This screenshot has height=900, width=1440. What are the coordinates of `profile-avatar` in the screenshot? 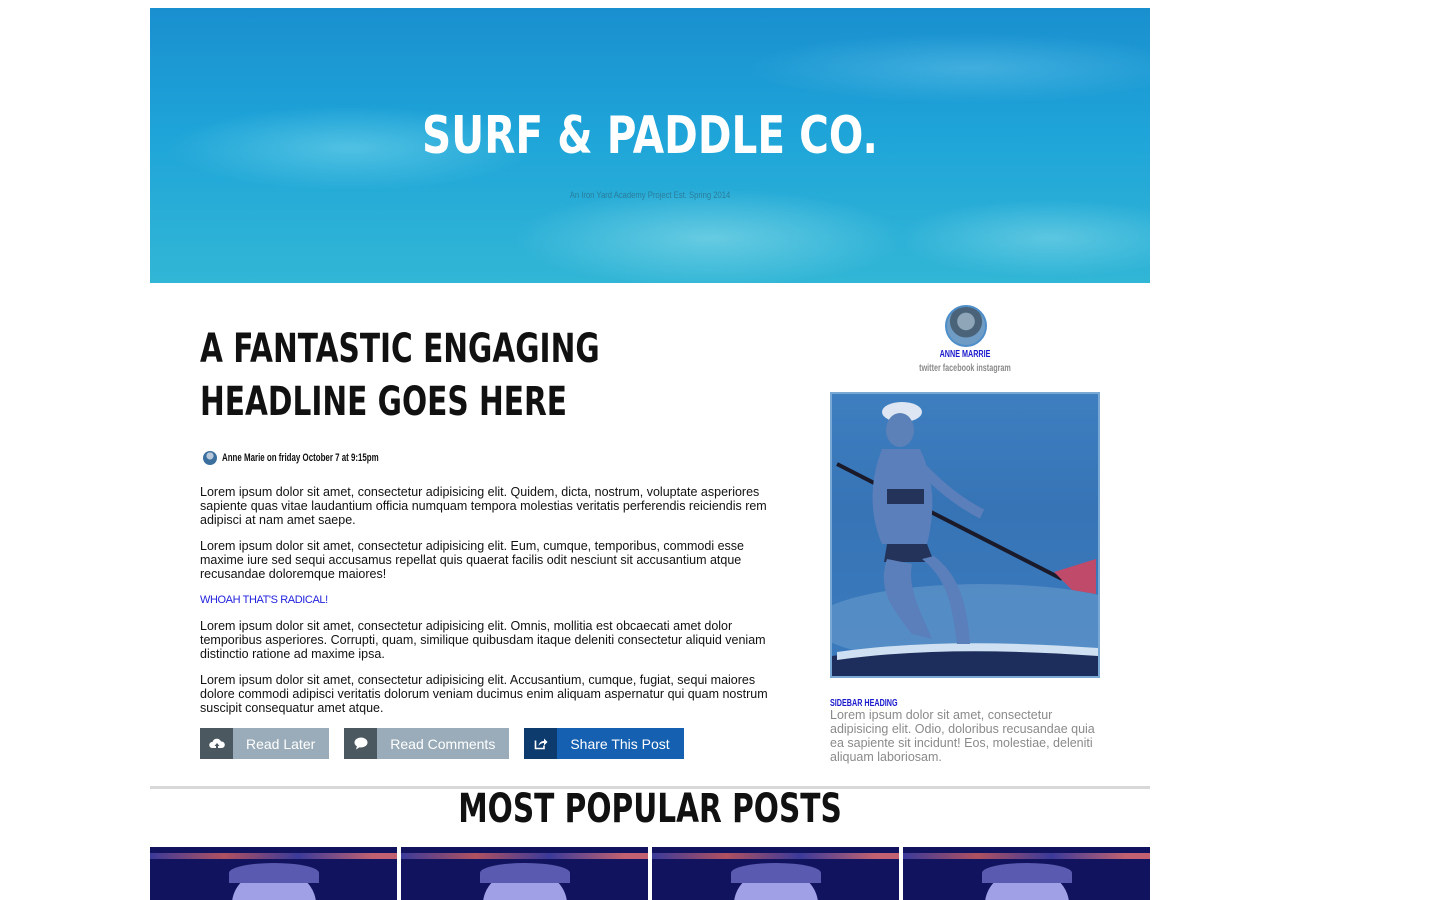 It's located at (966, 326).